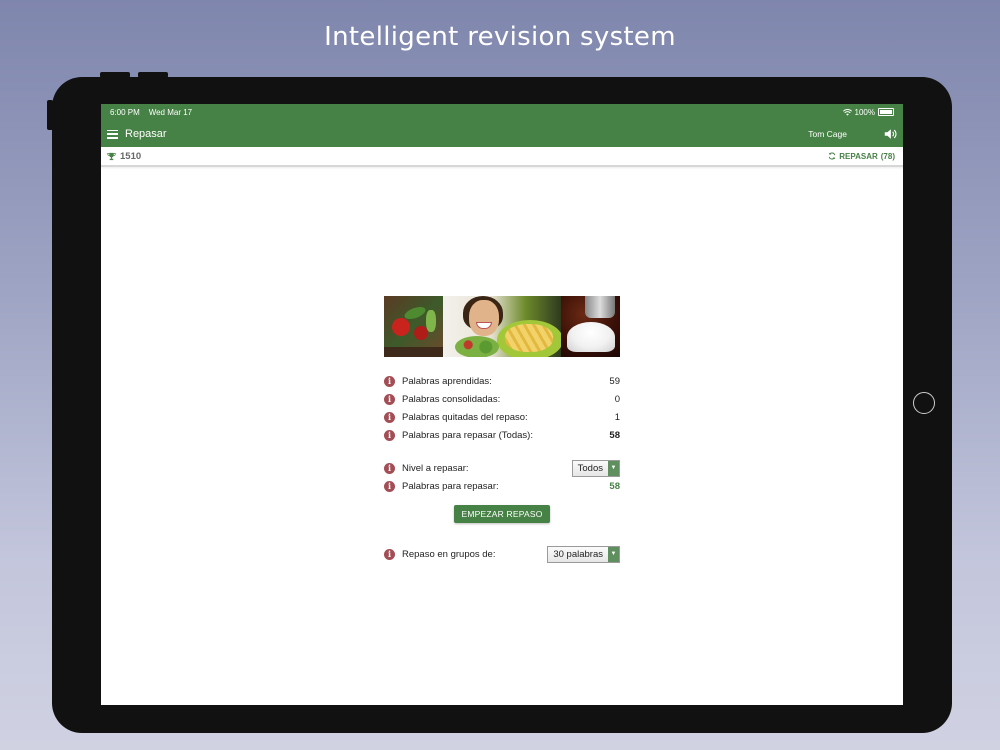 Image resolution: width=1000 pixels, height=750 pixels. Describe the element at coordinates (578, 554) in the screenshot. I see `groups-selected-value: 30 palabras` at that location.